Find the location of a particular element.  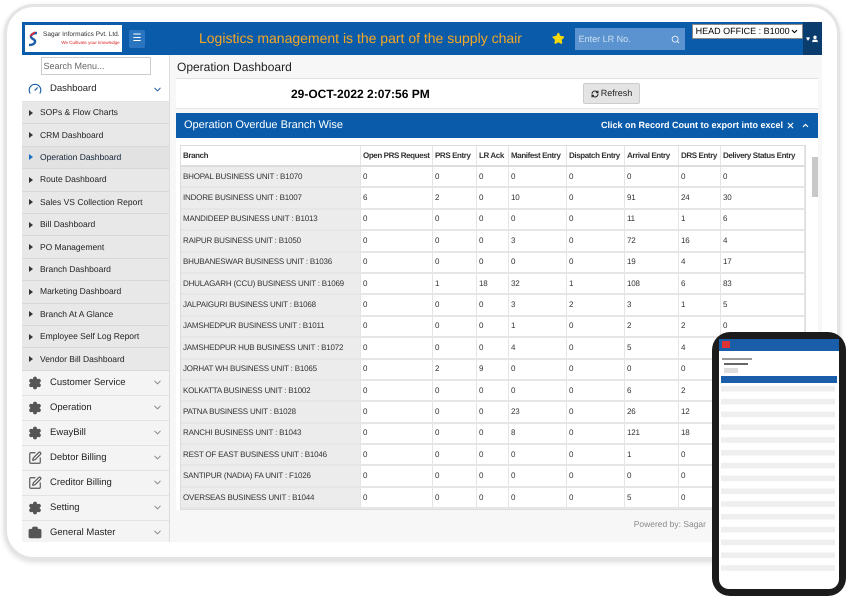

table-cell: 19 is located at coordinates (631, 262).